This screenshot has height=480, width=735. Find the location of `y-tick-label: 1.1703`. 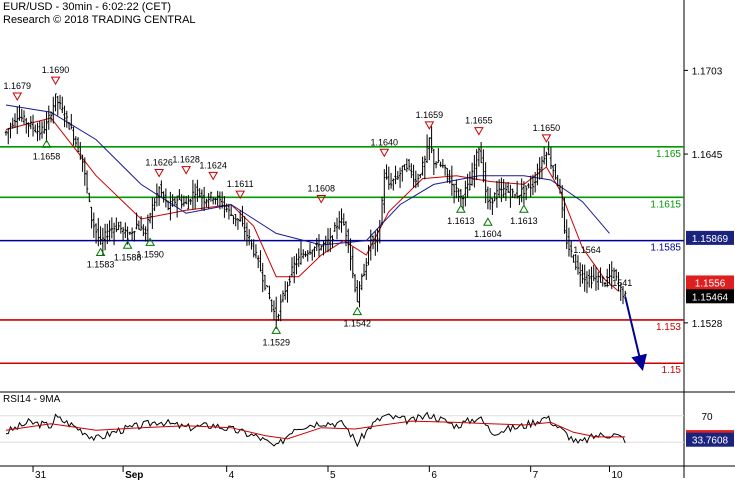

y-tick-label: 1.1703 is located at coordinates (707, 71).